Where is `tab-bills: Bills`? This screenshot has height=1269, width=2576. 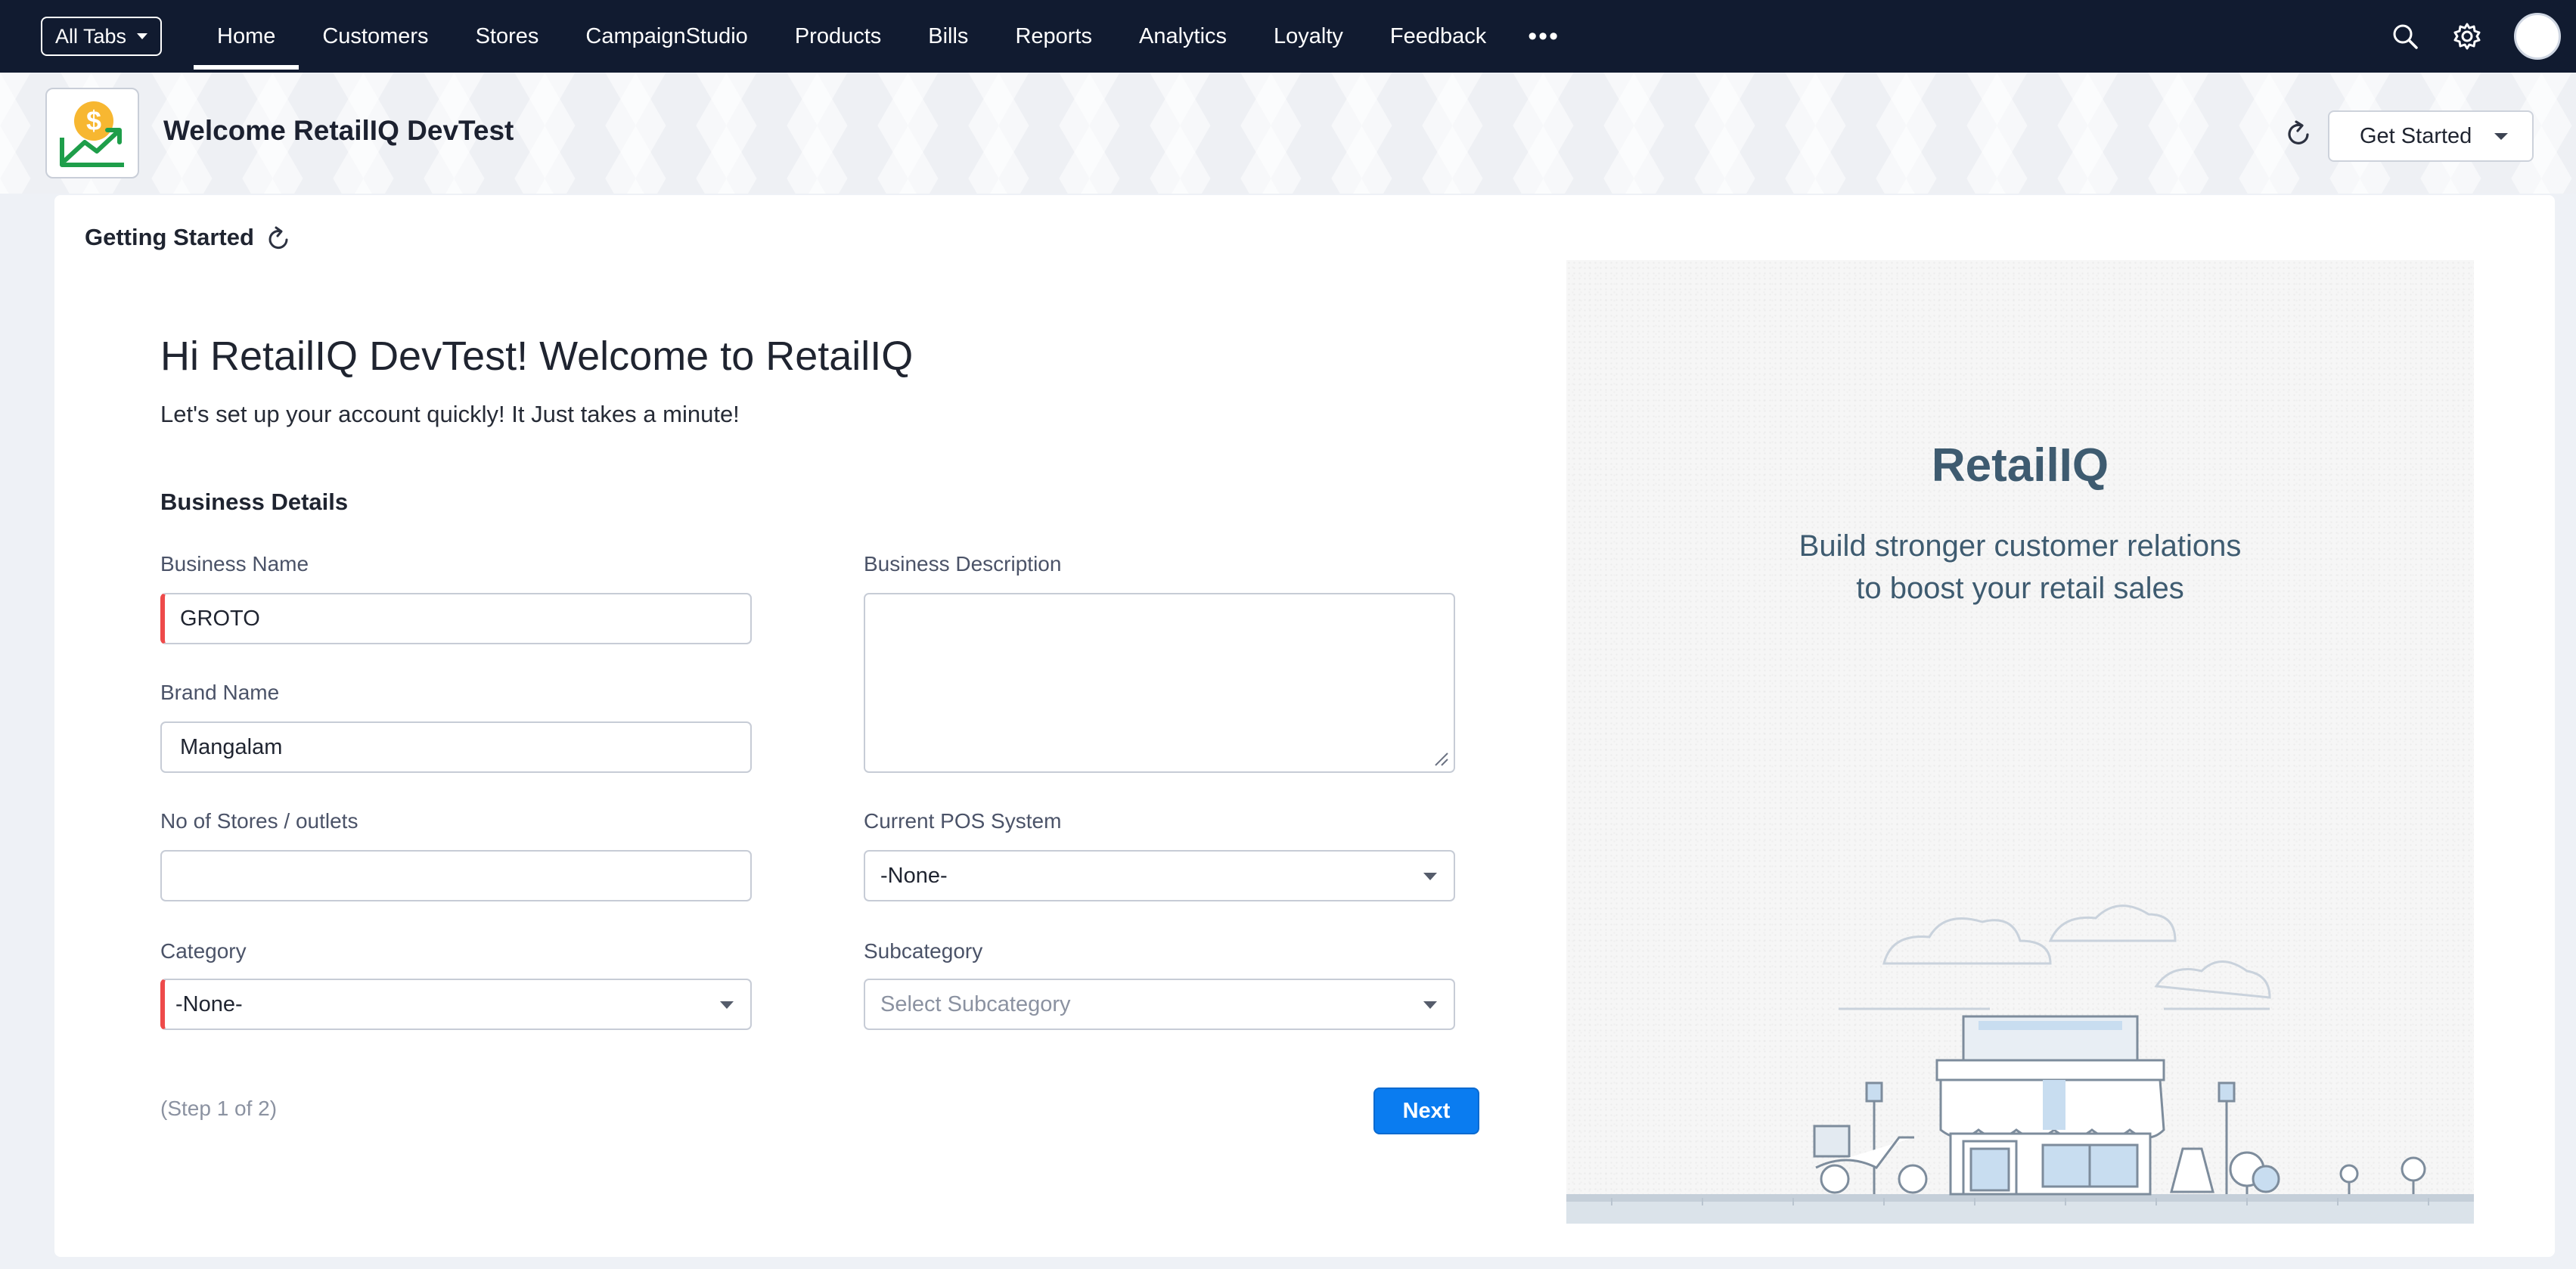
tab-bills: Bills is located at coordinates (948, 36).